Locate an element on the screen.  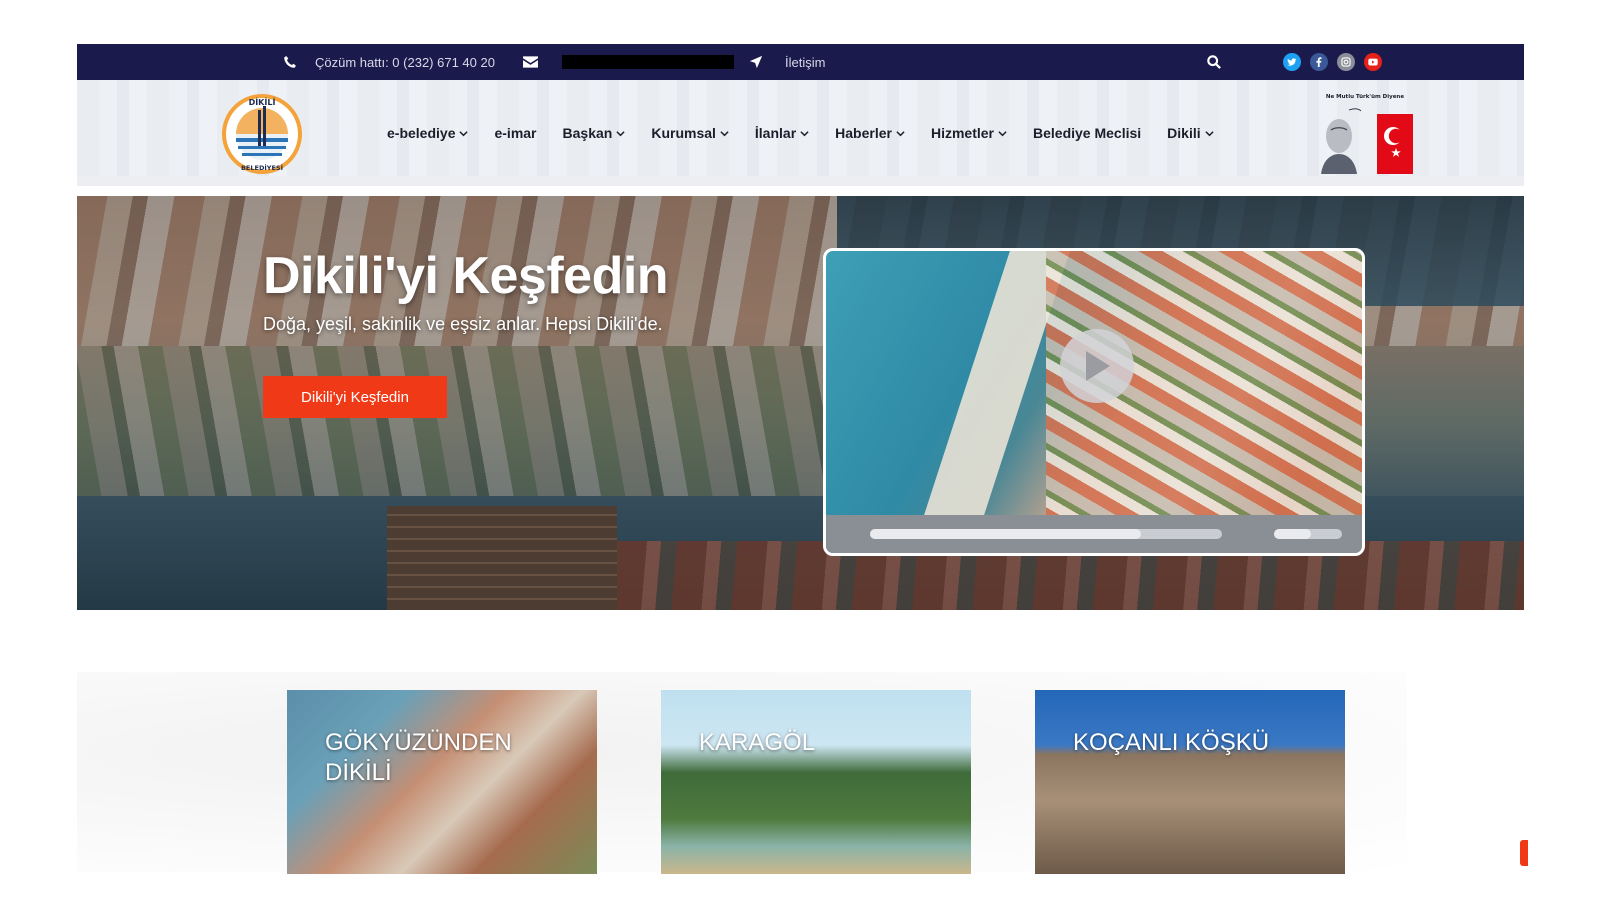
nav-dikili: Dikili is located at coordinates (1190, 133).